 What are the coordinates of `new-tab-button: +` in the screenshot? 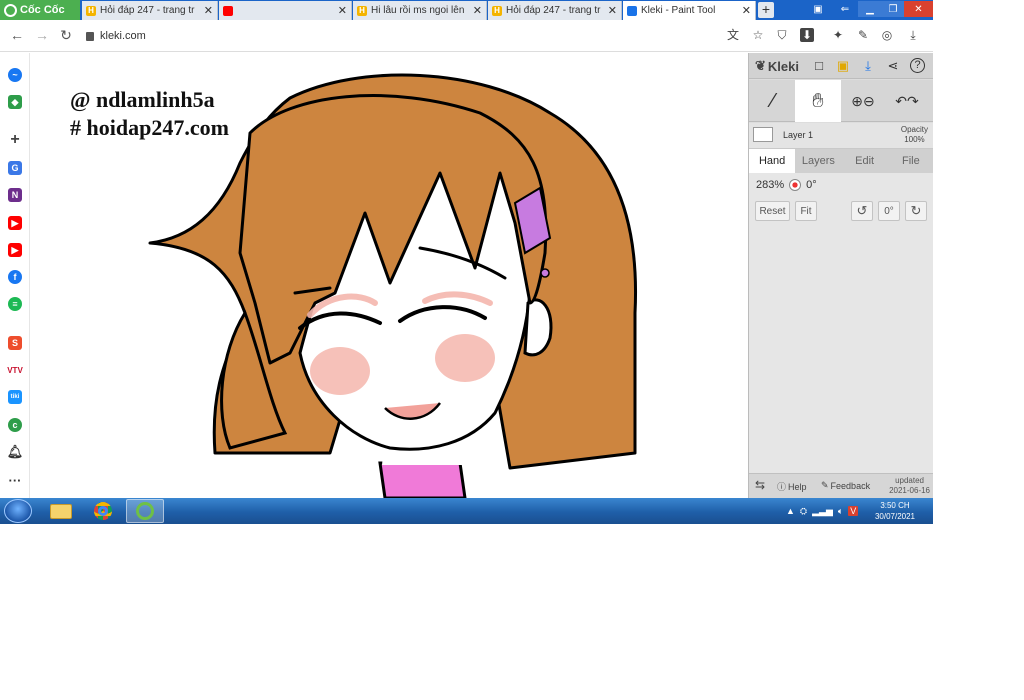 It's located at (766, 10).